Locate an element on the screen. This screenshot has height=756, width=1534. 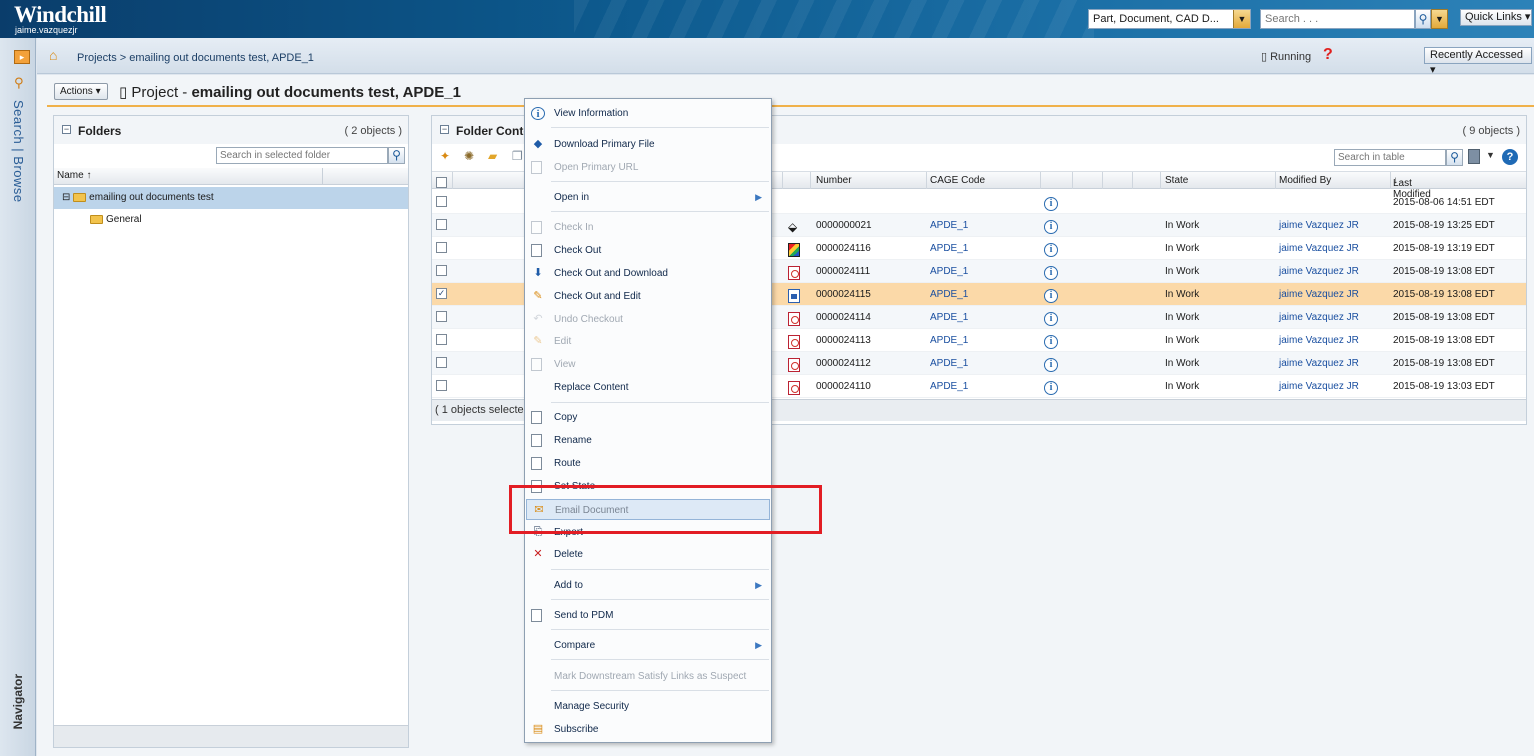
menu-item-check-out-and-download: ⬇ Check Out and Download is located at coordinates (648, 273).